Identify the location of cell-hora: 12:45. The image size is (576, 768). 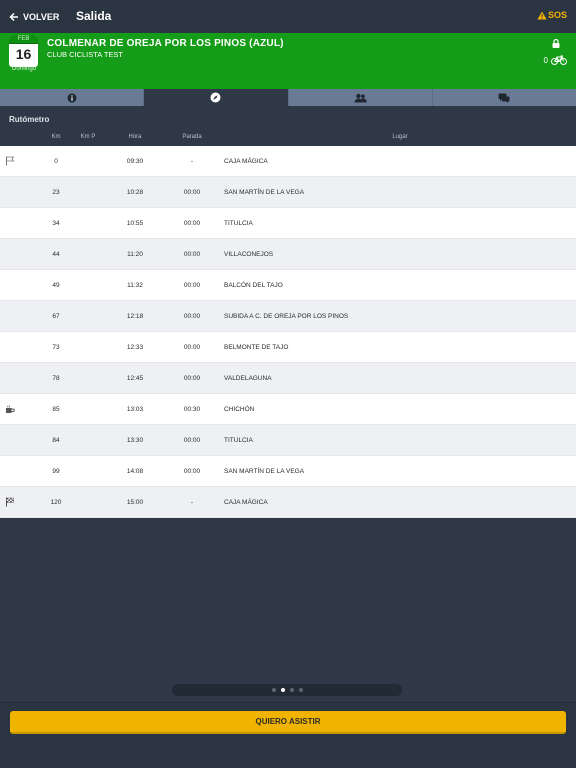
(135, 378).